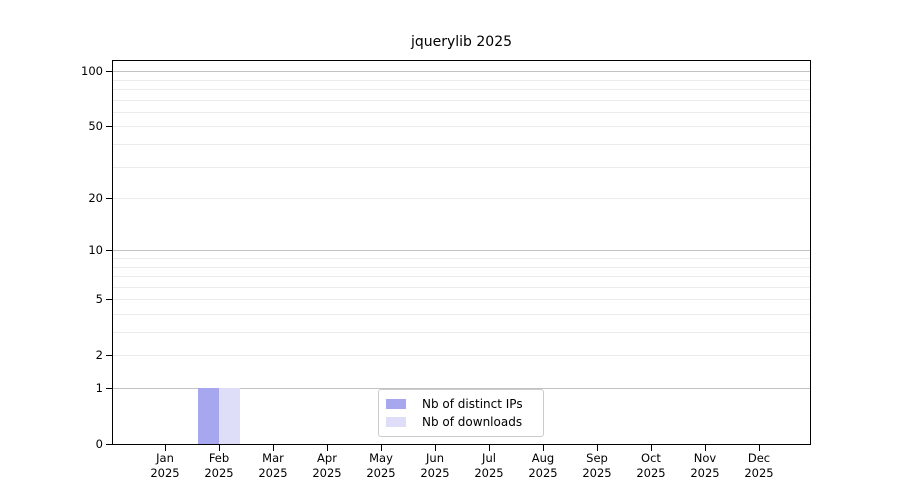 The image size is (900, 500). I want to click on legend-label-downloads: Nb of downloads, so click(472, 422).